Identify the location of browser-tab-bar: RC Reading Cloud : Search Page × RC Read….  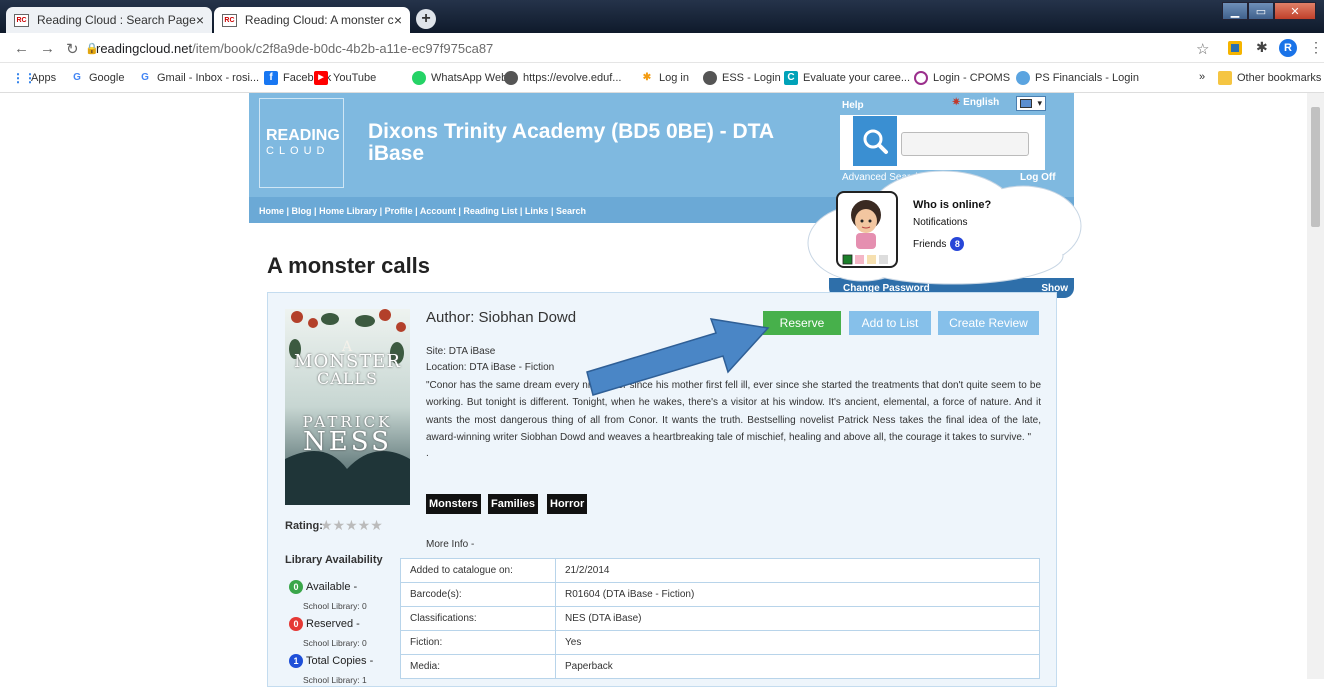
(662, 16).